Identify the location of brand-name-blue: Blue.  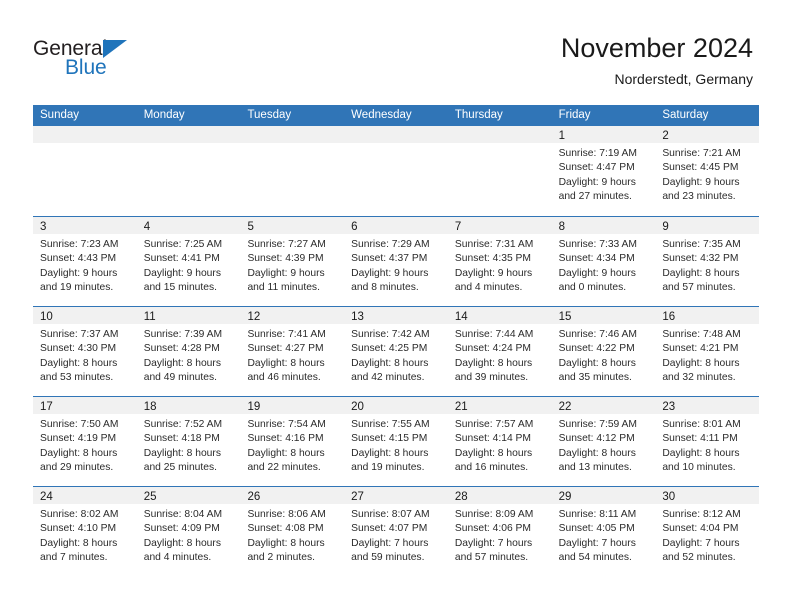
(86, 67).